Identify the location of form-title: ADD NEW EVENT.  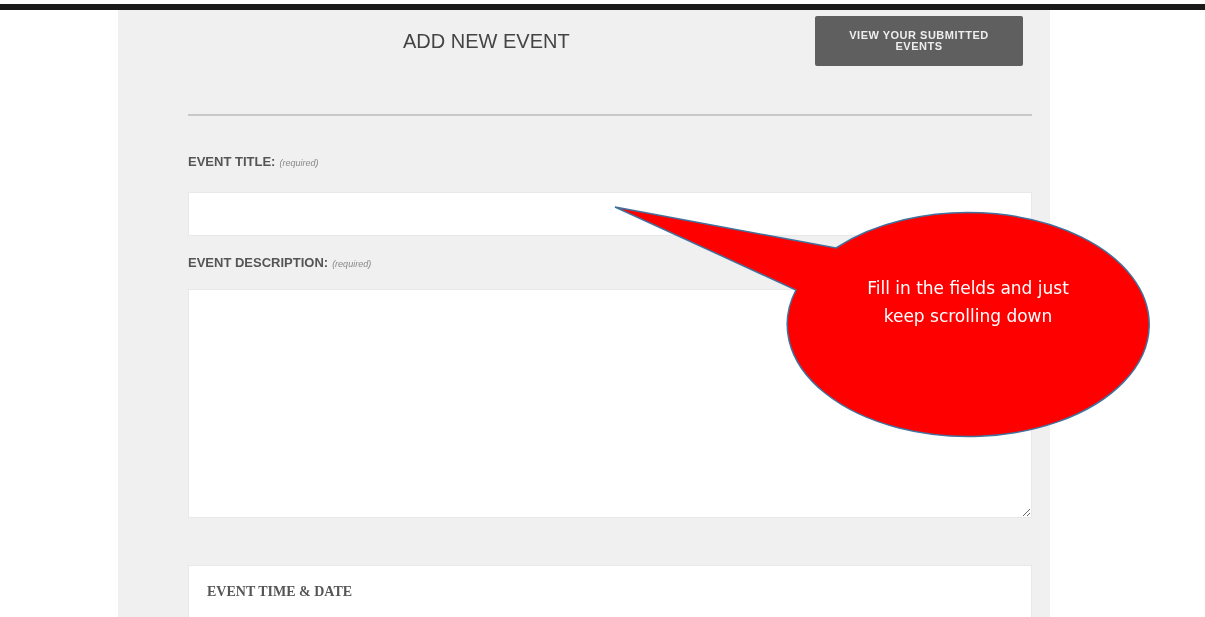
(486, 41).